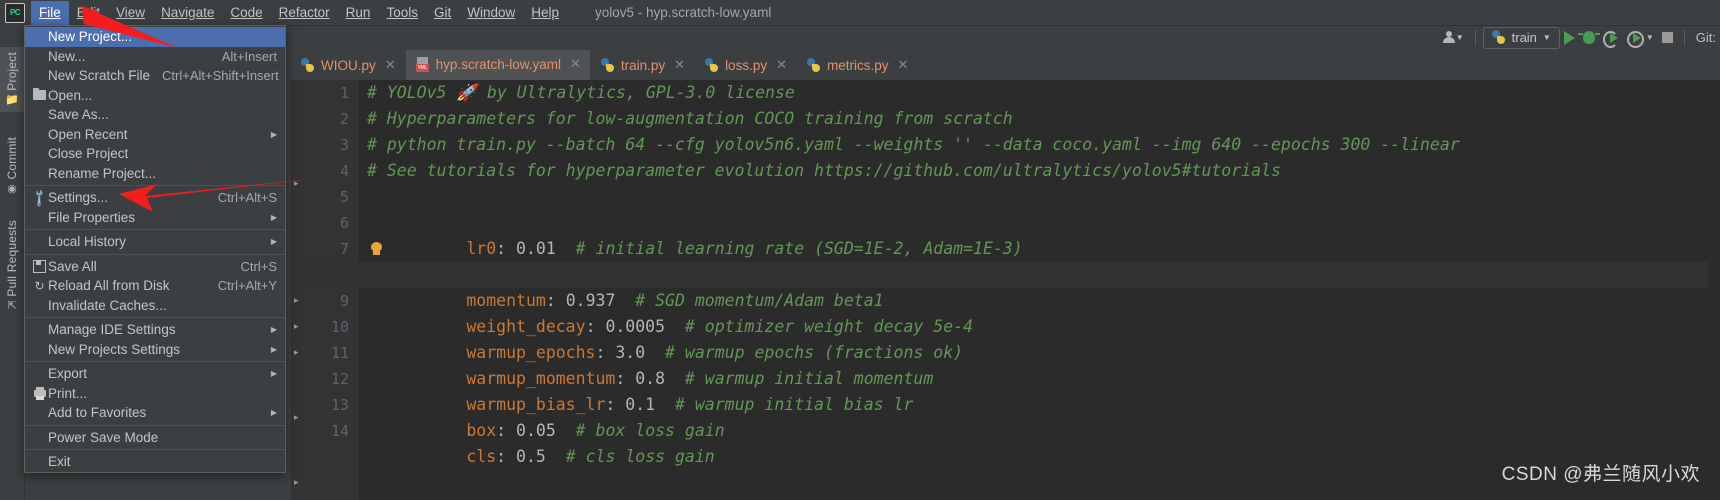 The image size is (1720, 500). Describe the element at coordinates (155, 438) in the screenshot. I see `menu-item-power-save-mode: Power Save Mode` at that location.